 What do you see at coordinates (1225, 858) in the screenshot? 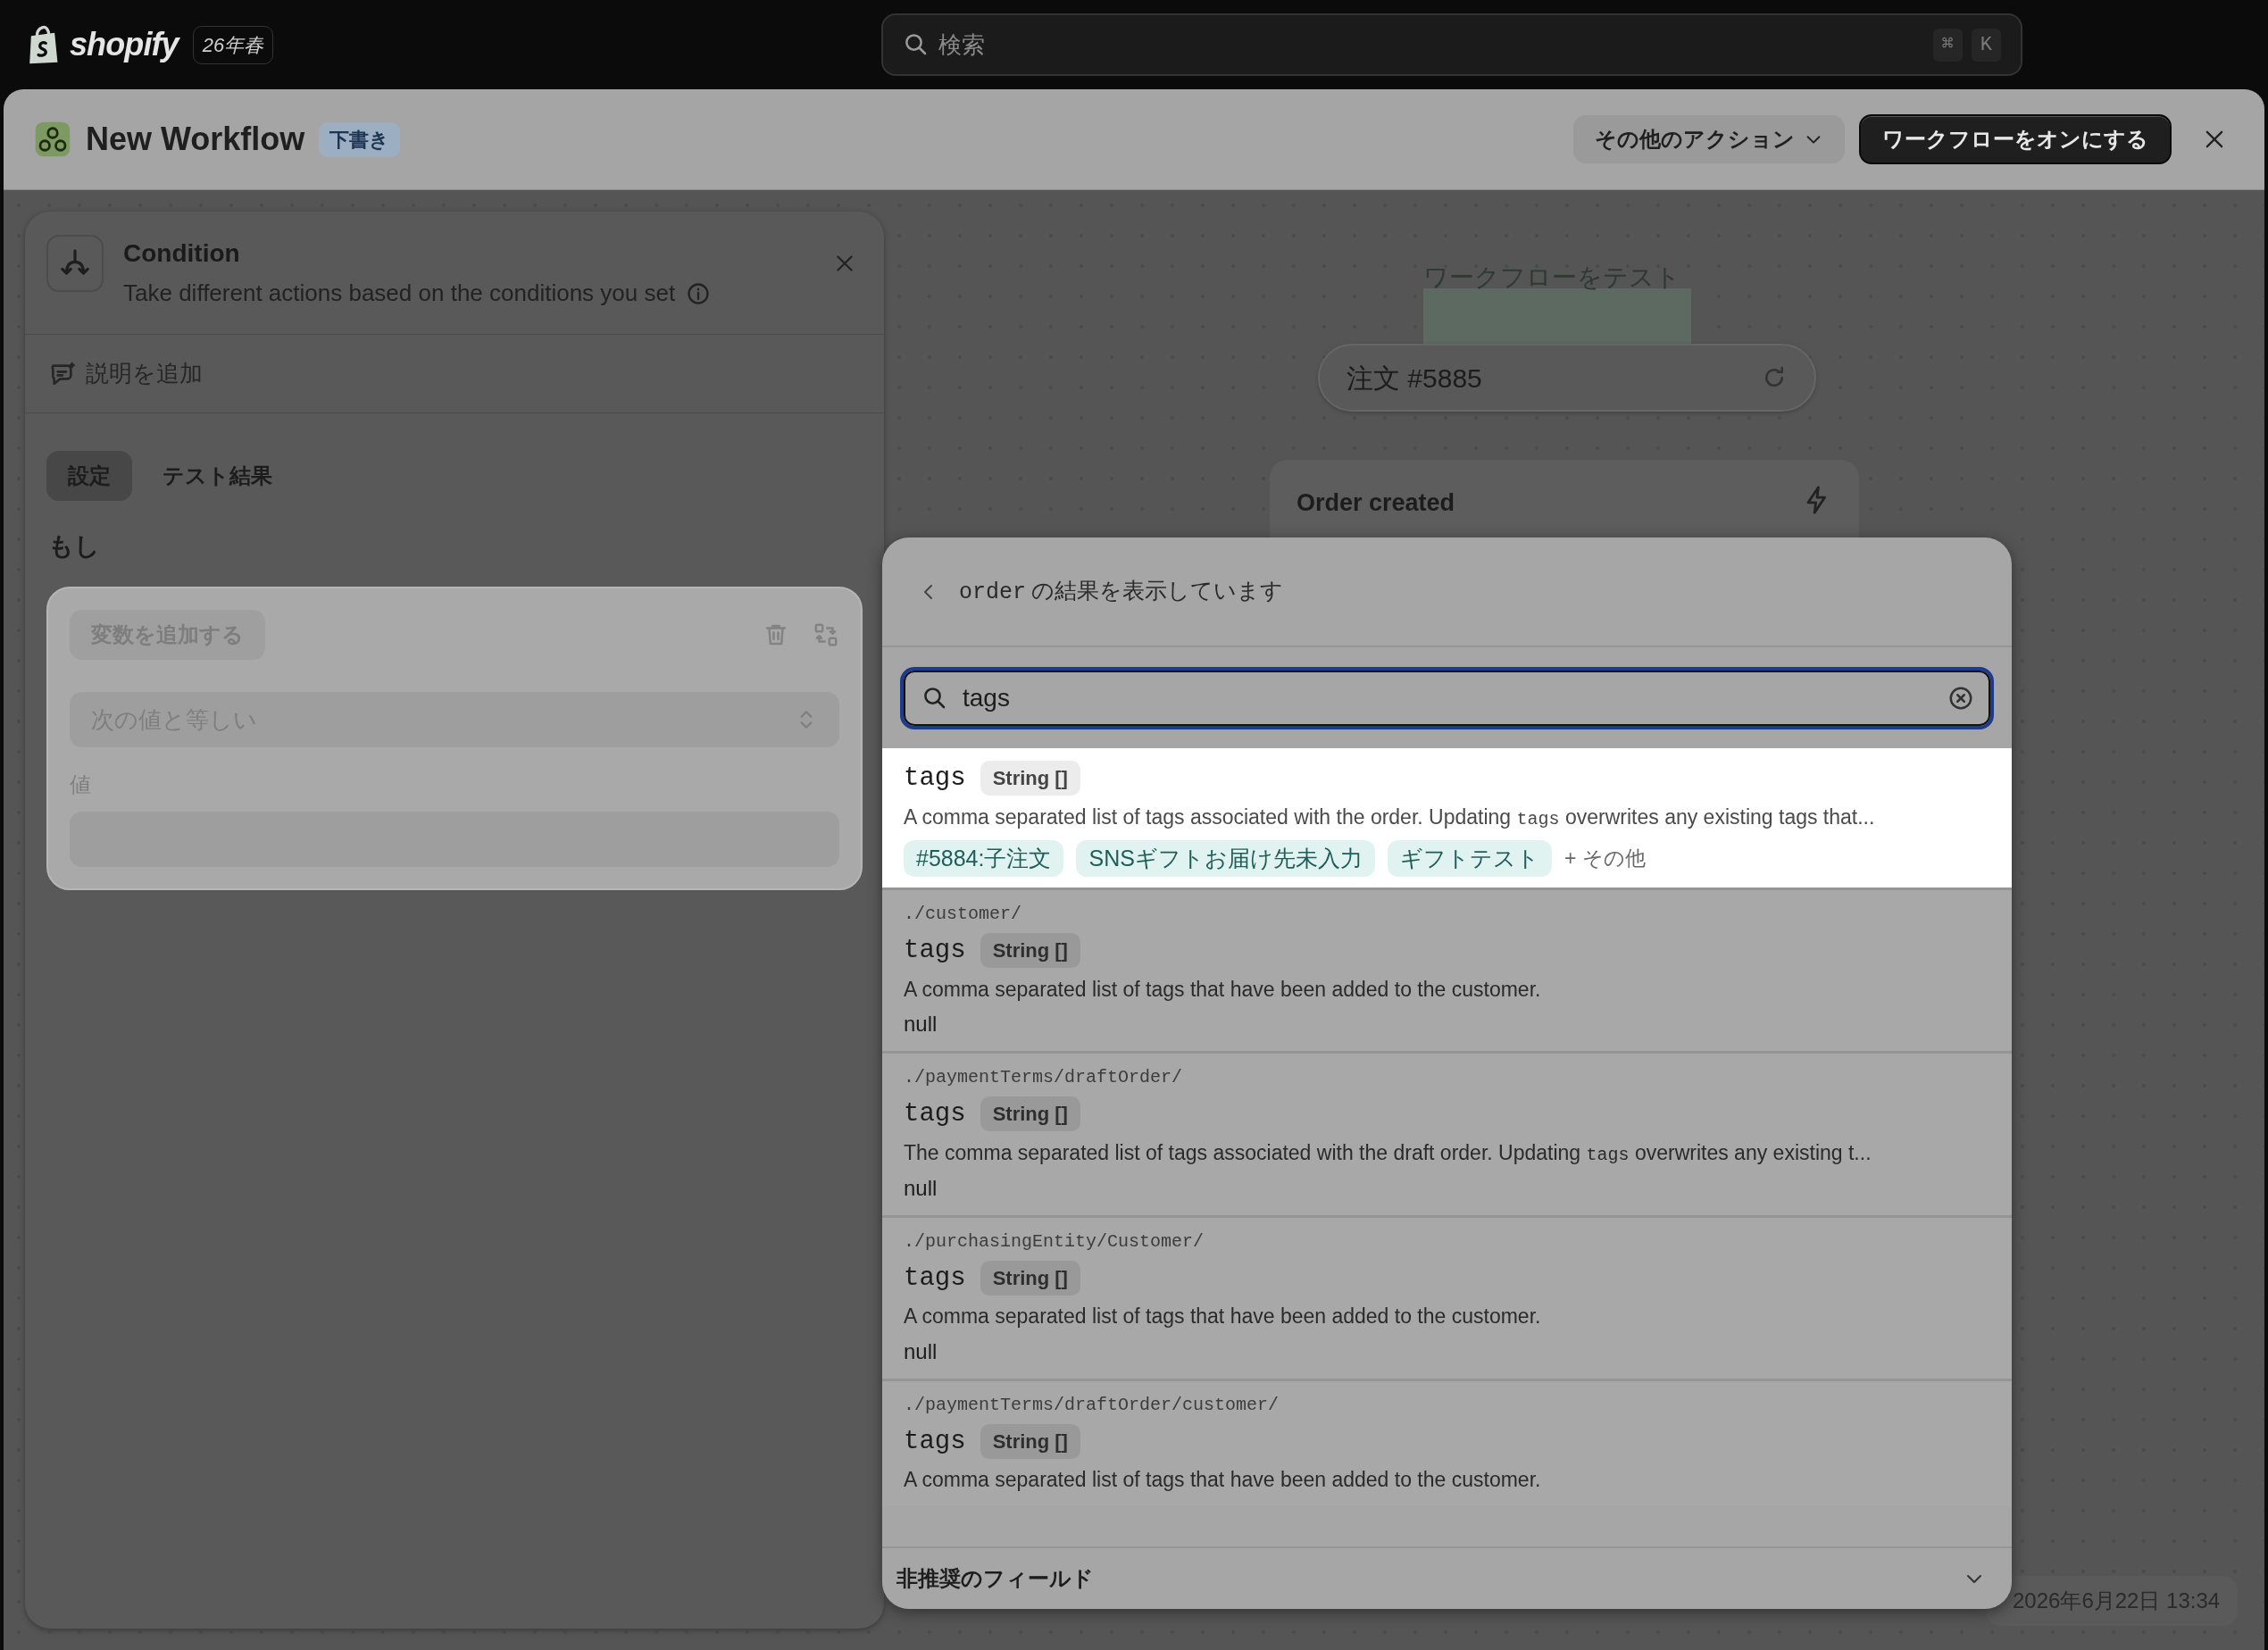
I see `tag-chip: SNSギフトお届け先未入力` at bounding box center [1225, 858].